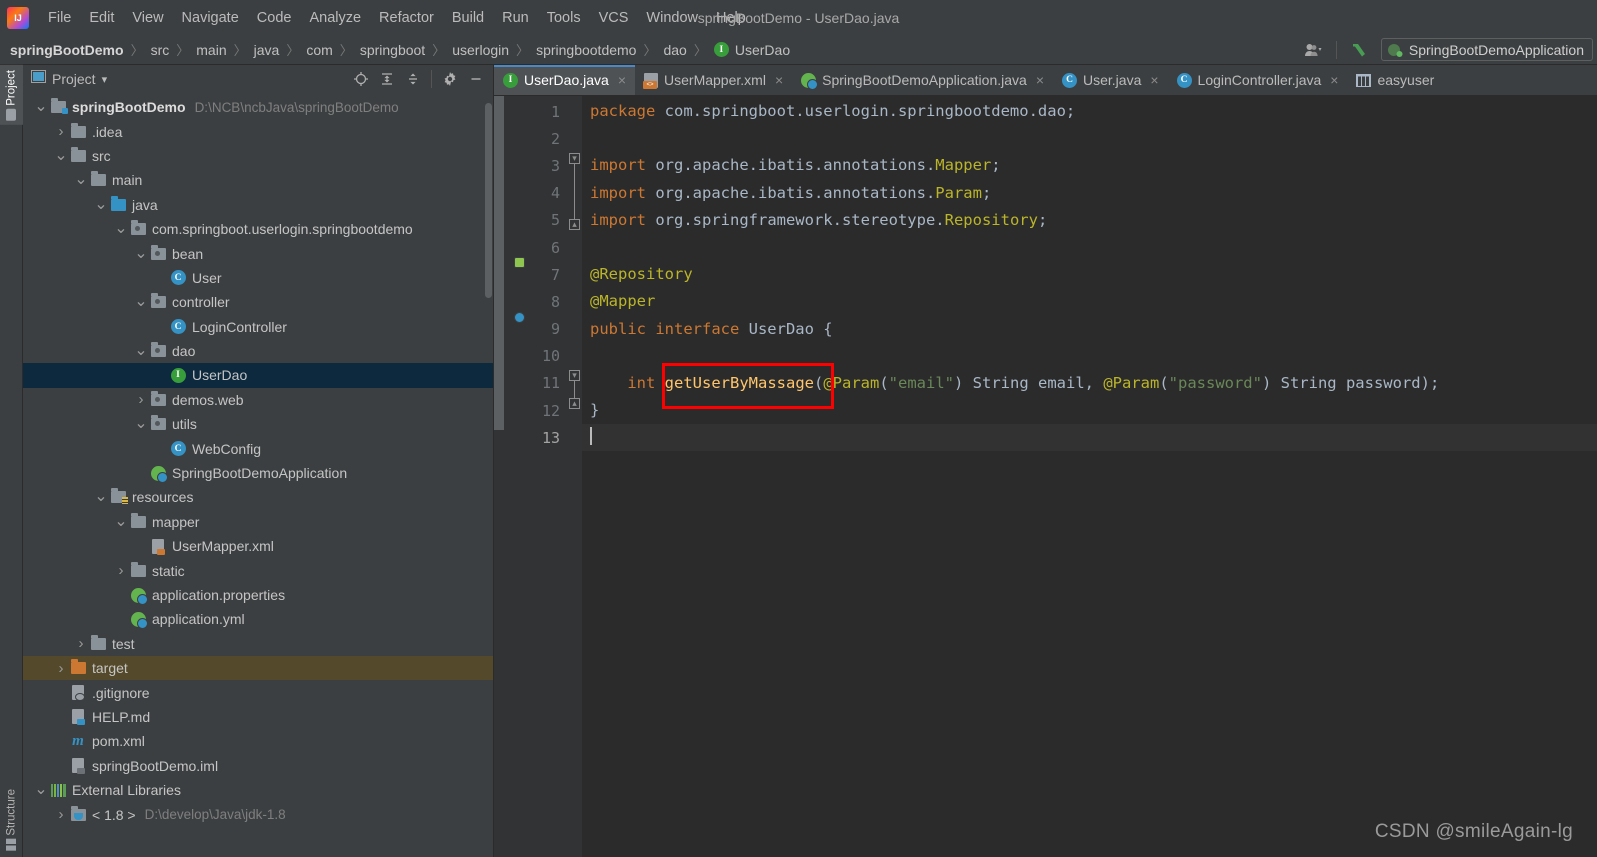 The height and width of the screenshot is (857, 1597). I want to click on menu-item-refactor: Refactor, so click(406, 18).